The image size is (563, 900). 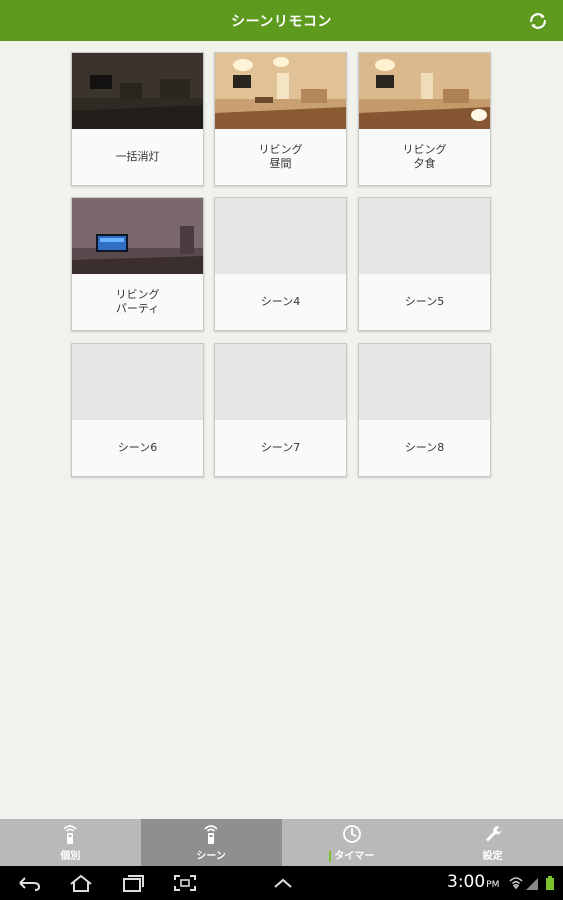 I want to click on tab-individual: 個別, so click(x=70, y=842).